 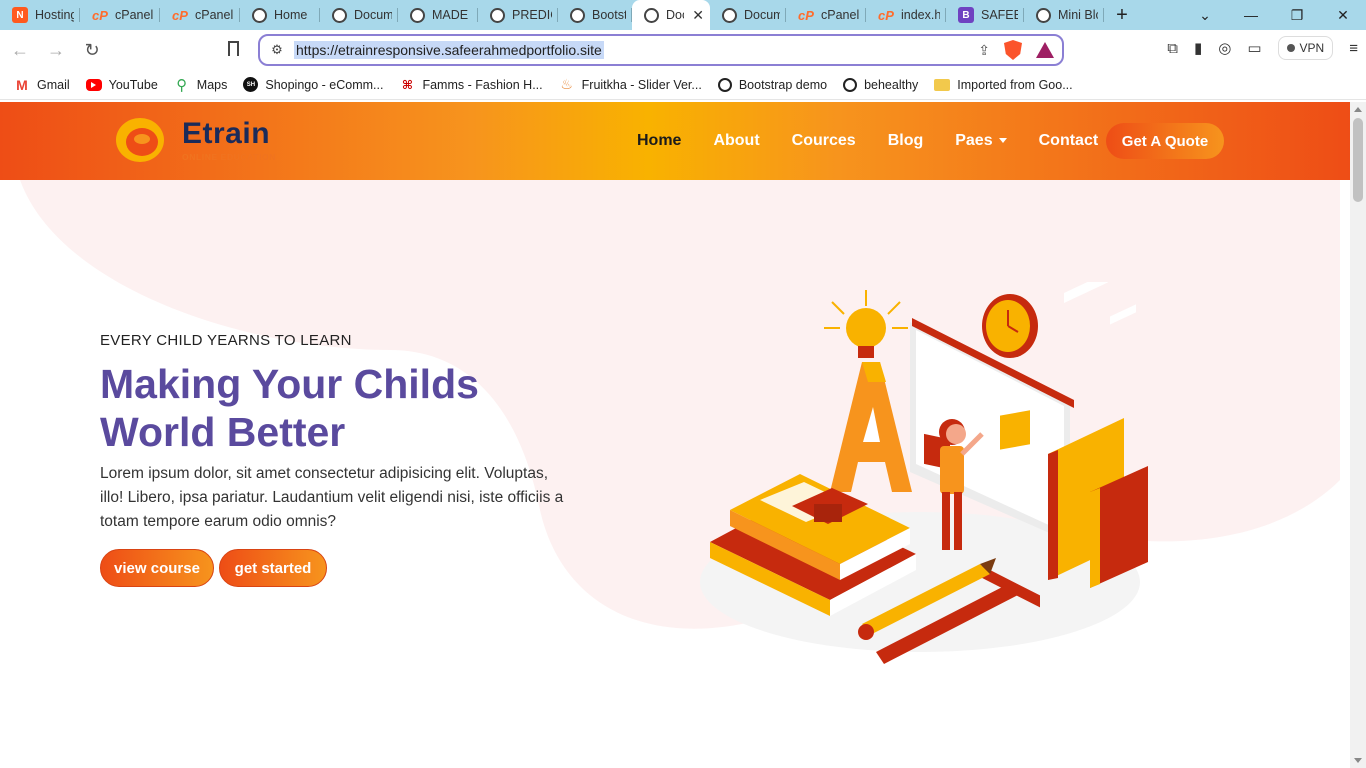 I want to click on address-bar-actions: ⇪, so click(x=1016, y=50).